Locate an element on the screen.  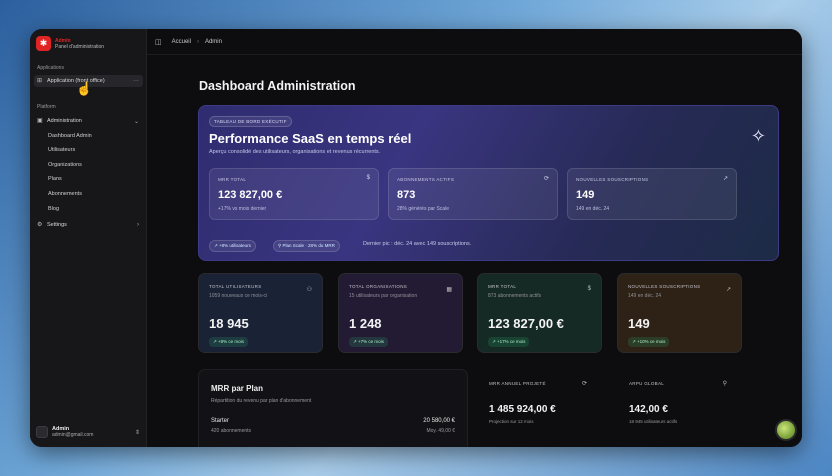
pointer-cursor-icon: ☝ is located at coordinates (84, 88).